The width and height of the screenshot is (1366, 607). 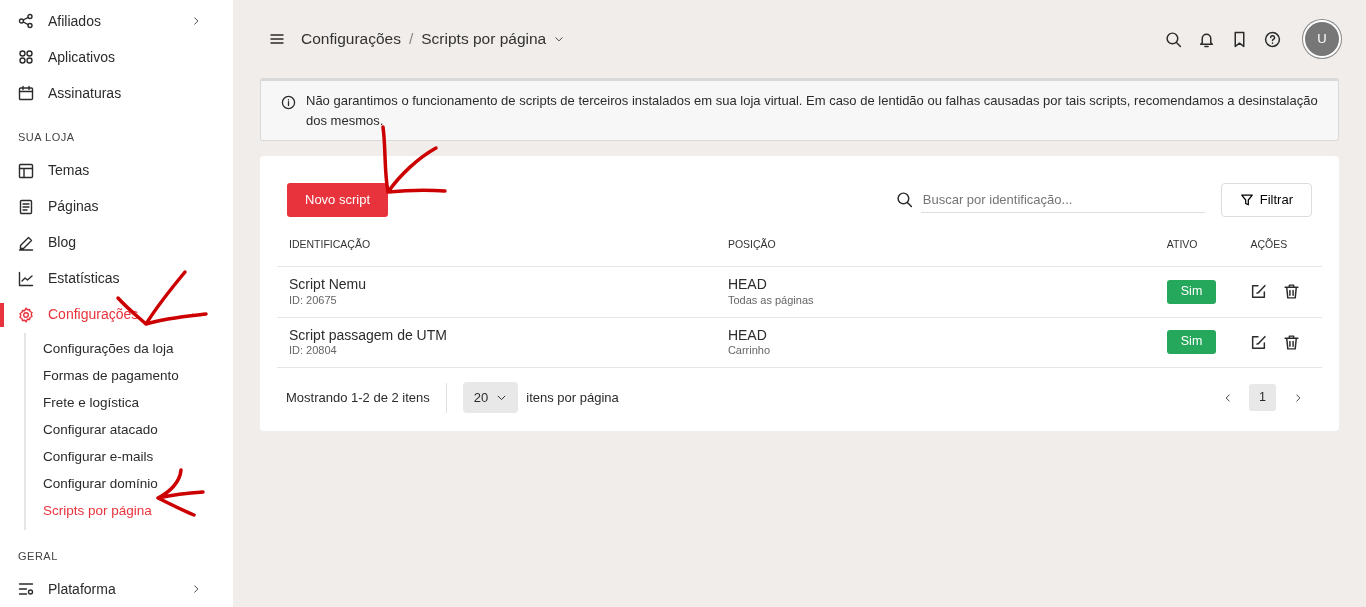 What do you see at coordinates (328, 285) in the screenshot?
I see `script-name: Script Nemu` at bounding box center [328, 285].